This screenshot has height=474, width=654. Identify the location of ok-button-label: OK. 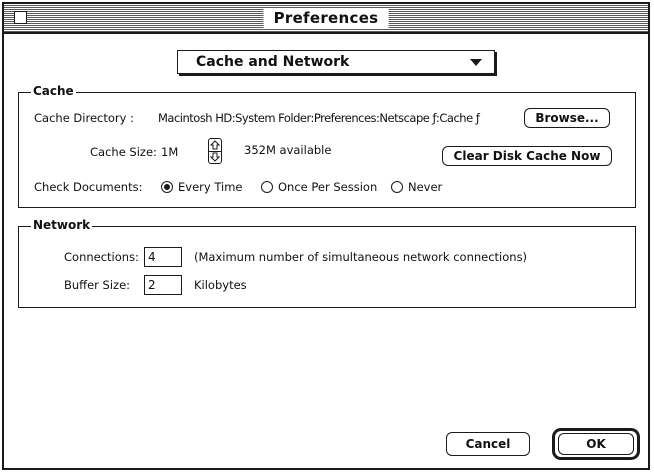
(596, 444).